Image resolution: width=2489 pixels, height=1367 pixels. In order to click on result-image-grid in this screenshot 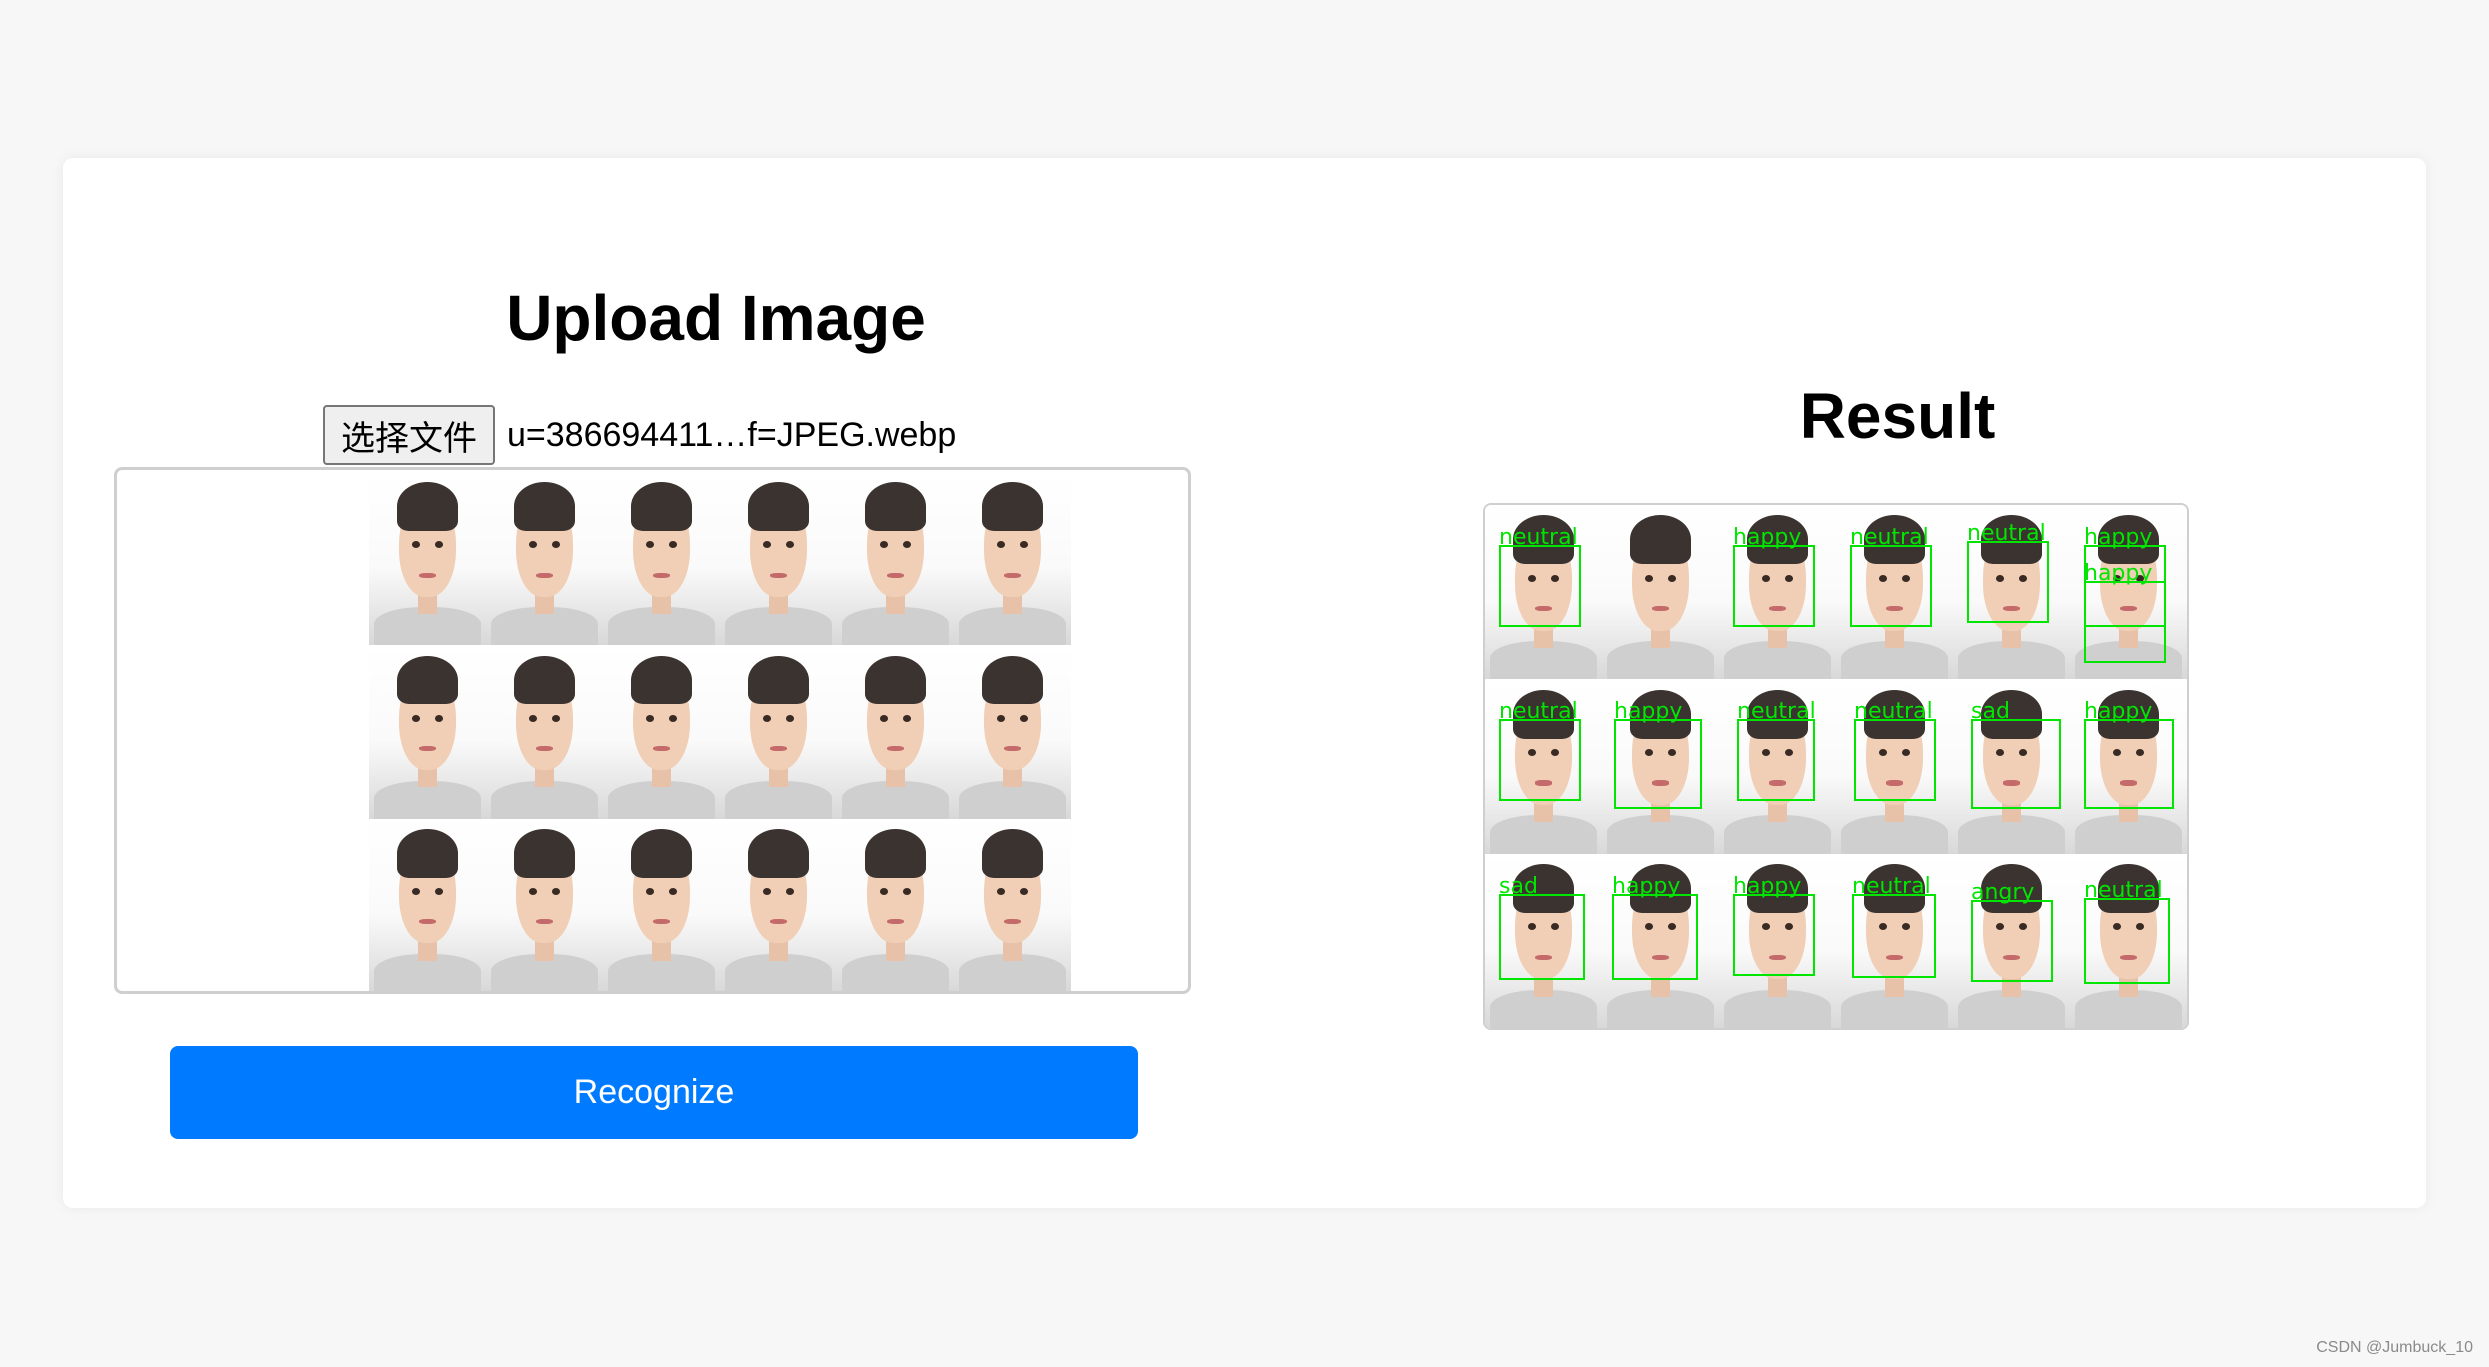, I will do `click(1836, 766)`.